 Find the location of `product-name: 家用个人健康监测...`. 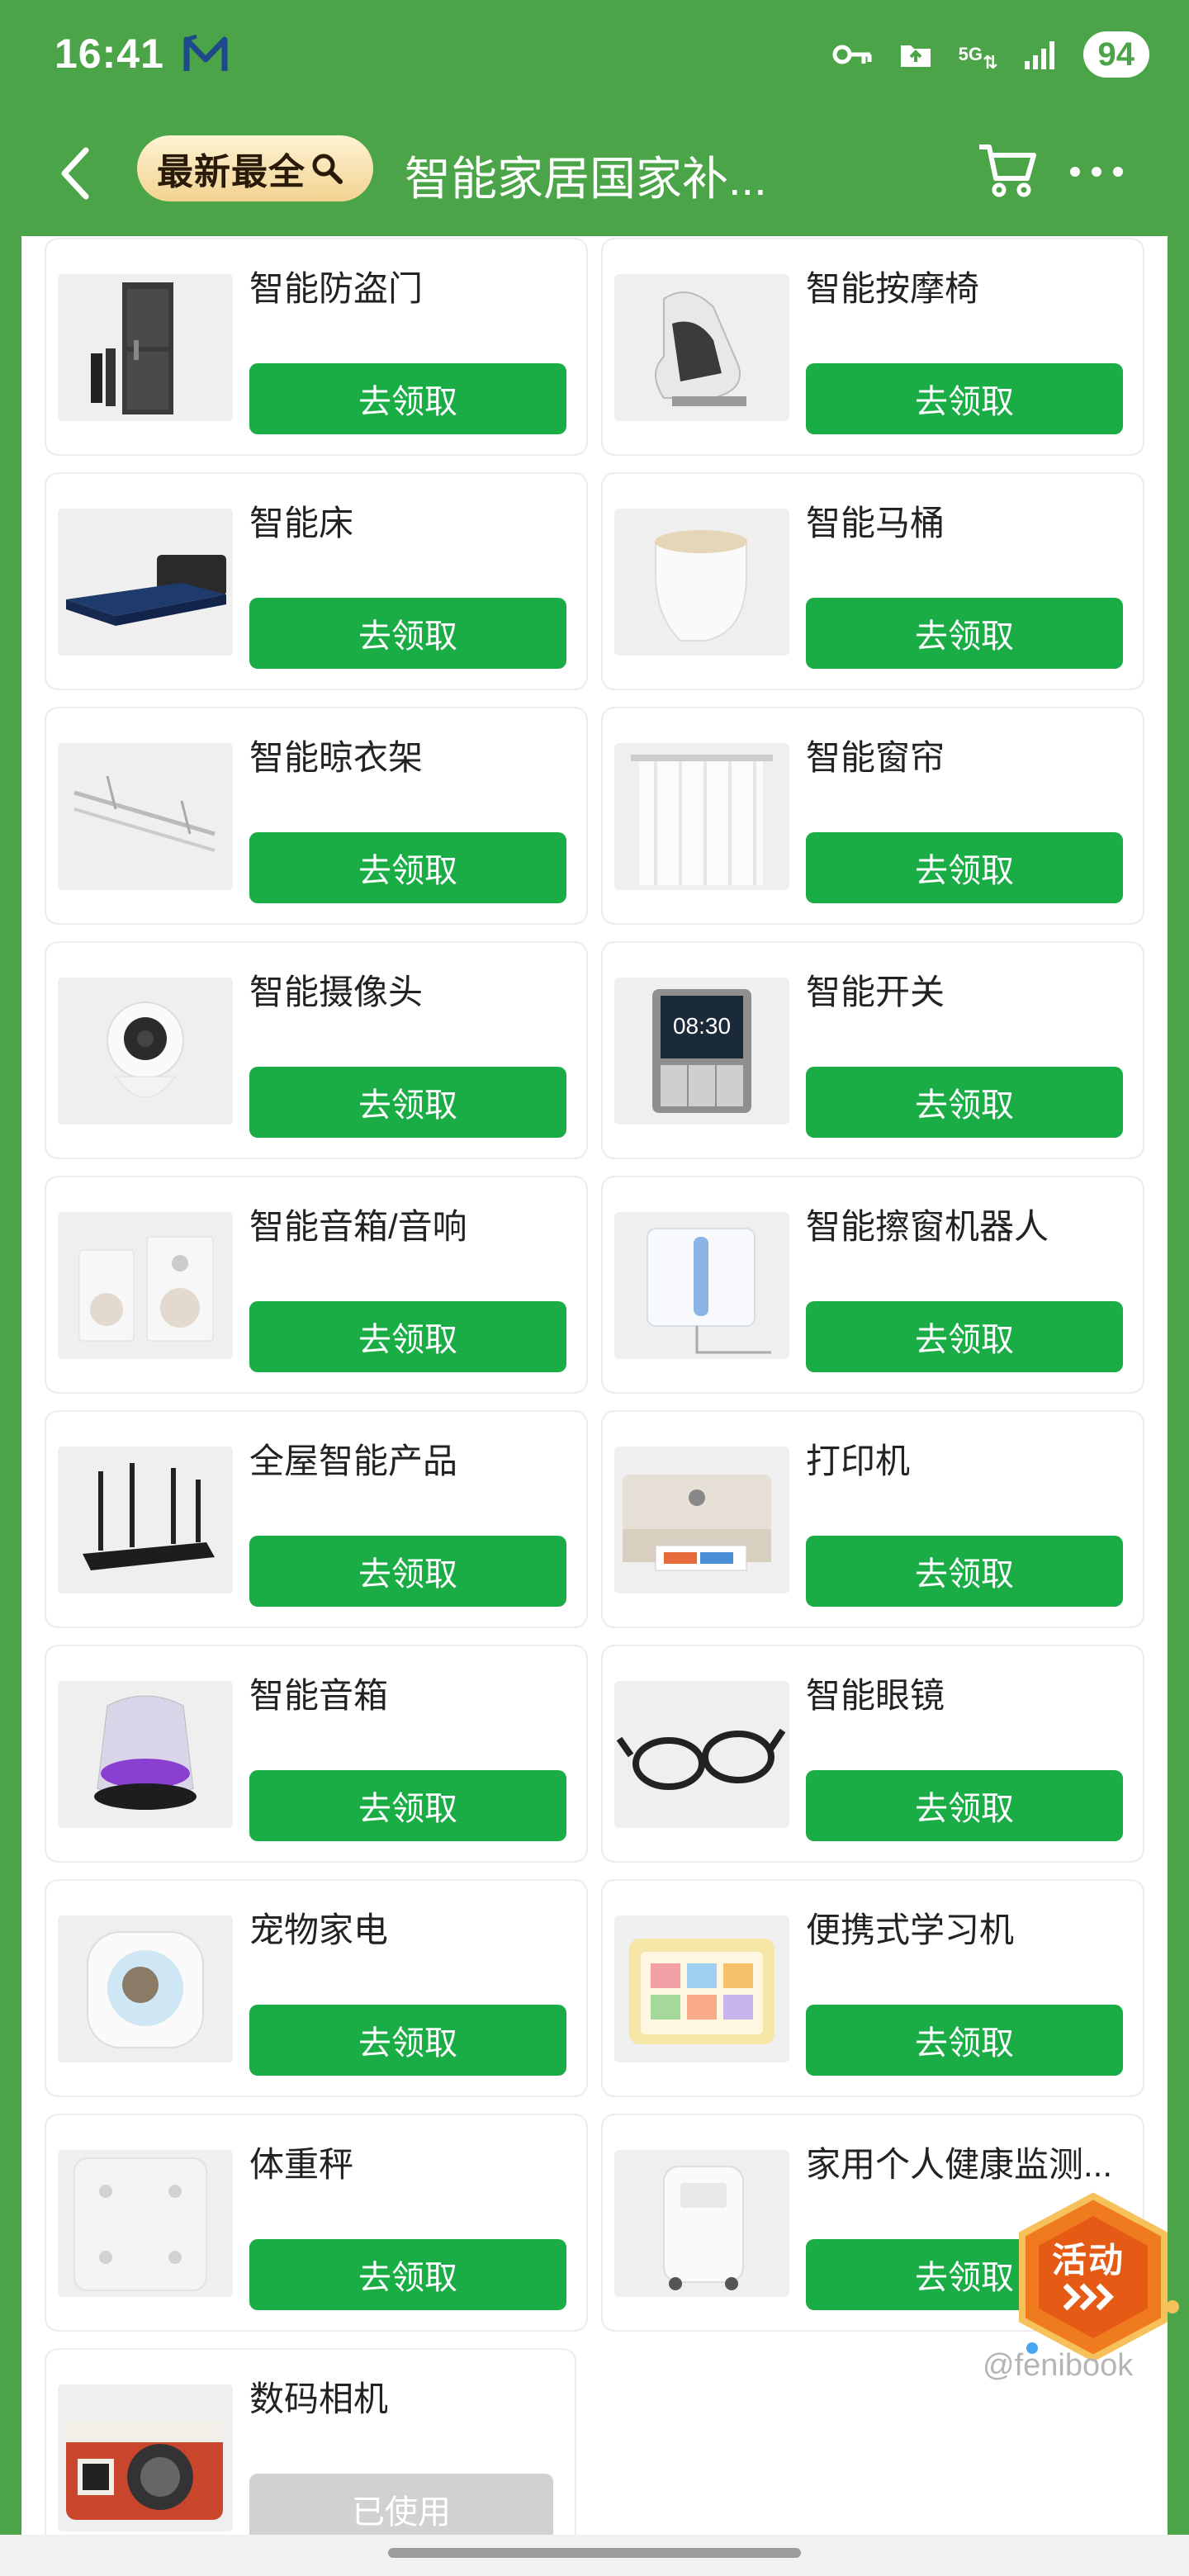

product-name: 家用个人健康监测... is located at coordinates (959, 2164).